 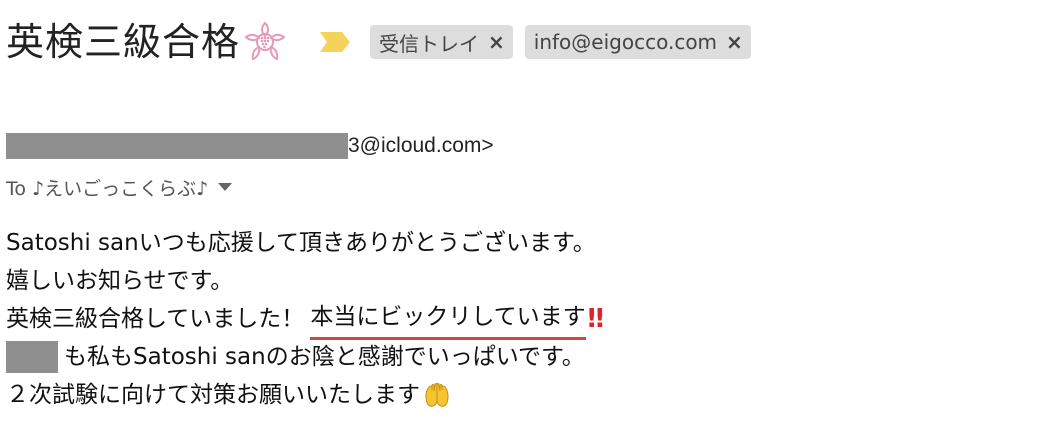 What do you see at coordinates (107, 188) in the screenshot?
I see `recipient-text: To ♪えいごっこくらぶ♪` at bounding box center [107, 188].